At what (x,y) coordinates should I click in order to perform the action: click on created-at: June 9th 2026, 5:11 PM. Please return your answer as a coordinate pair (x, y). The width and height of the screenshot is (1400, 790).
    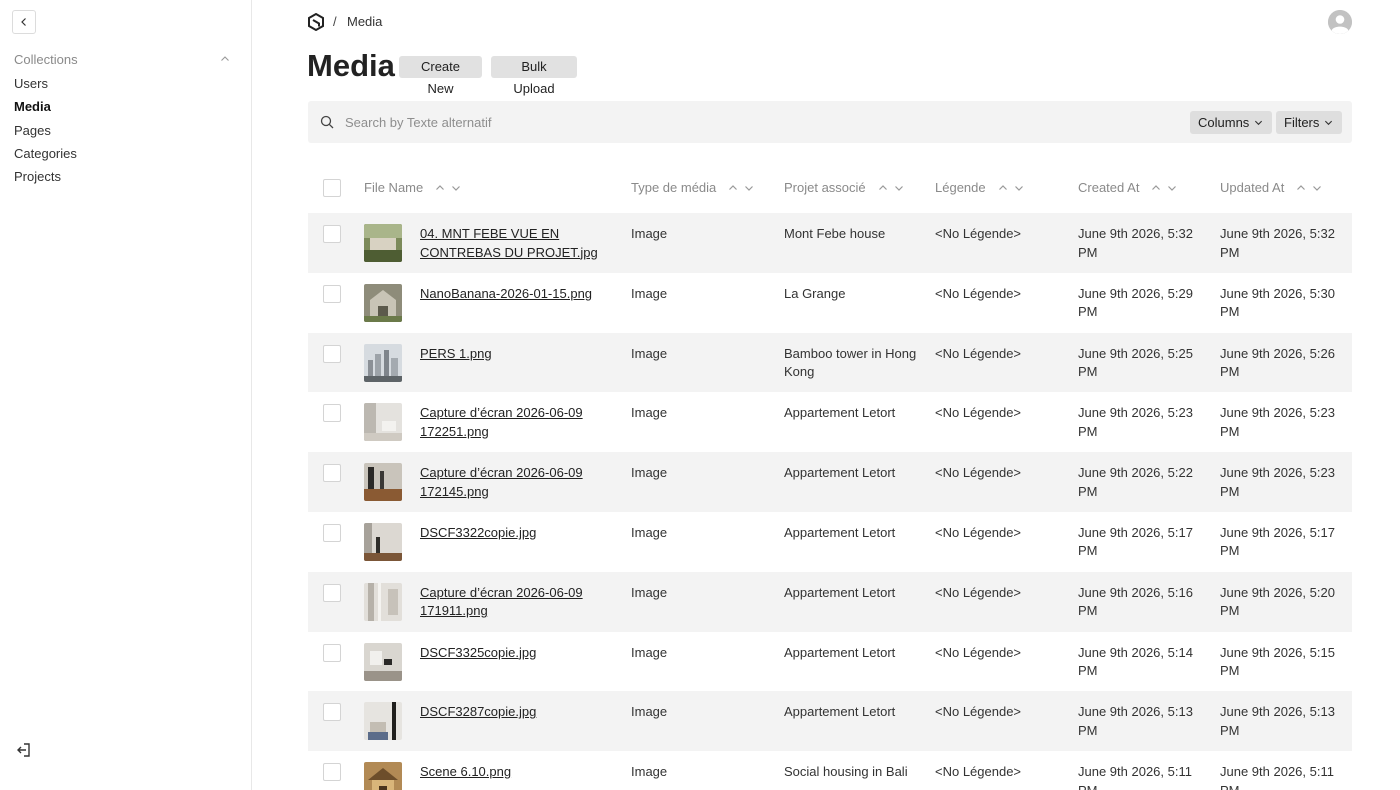
    Looking at the image, I should click on (1135, 777).